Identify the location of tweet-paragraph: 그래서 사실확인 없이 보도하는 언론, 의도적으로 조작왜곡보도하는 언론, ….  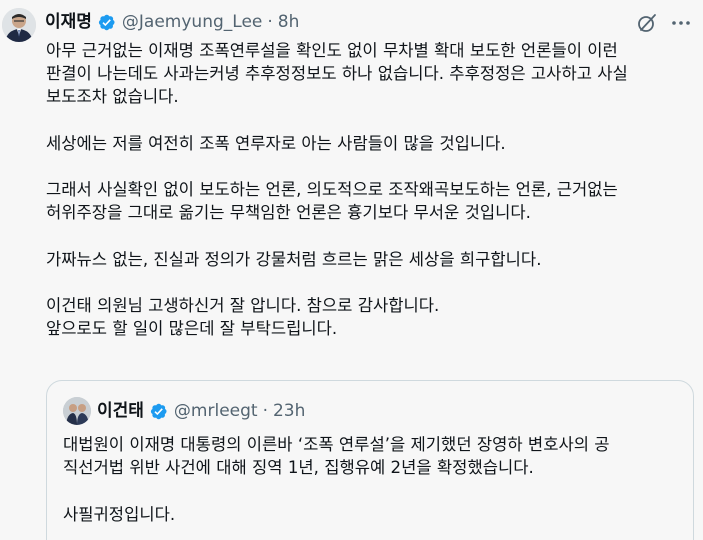
(332, 201).